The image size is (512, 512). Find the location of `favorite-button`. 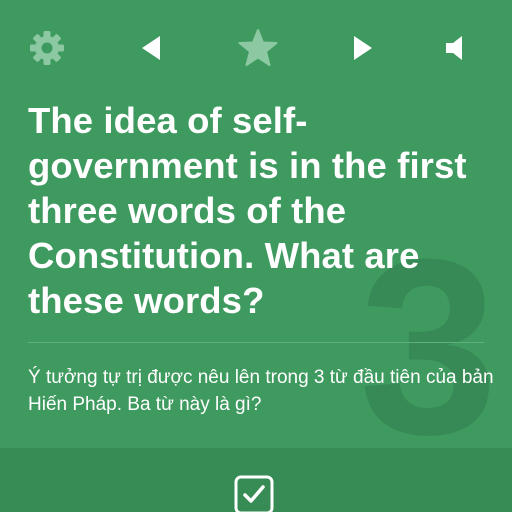

favorite-button is located at coordinates (258, 48).